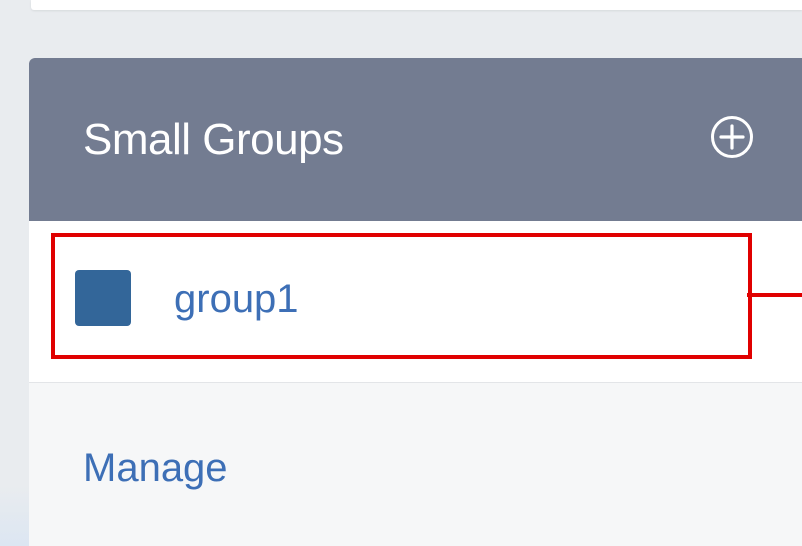 This screenshot has height=546, width=802. I want to click on group-color-swatch, so click(103, 298).